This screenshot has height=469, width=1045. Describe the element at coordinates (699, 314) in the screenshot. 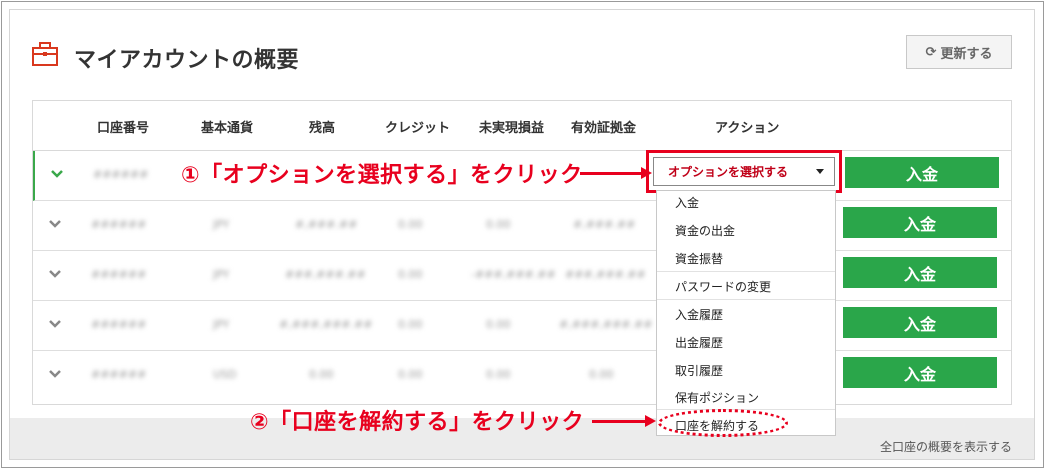

I see `menu-item-deposit-history: 入金履歴` at that location.